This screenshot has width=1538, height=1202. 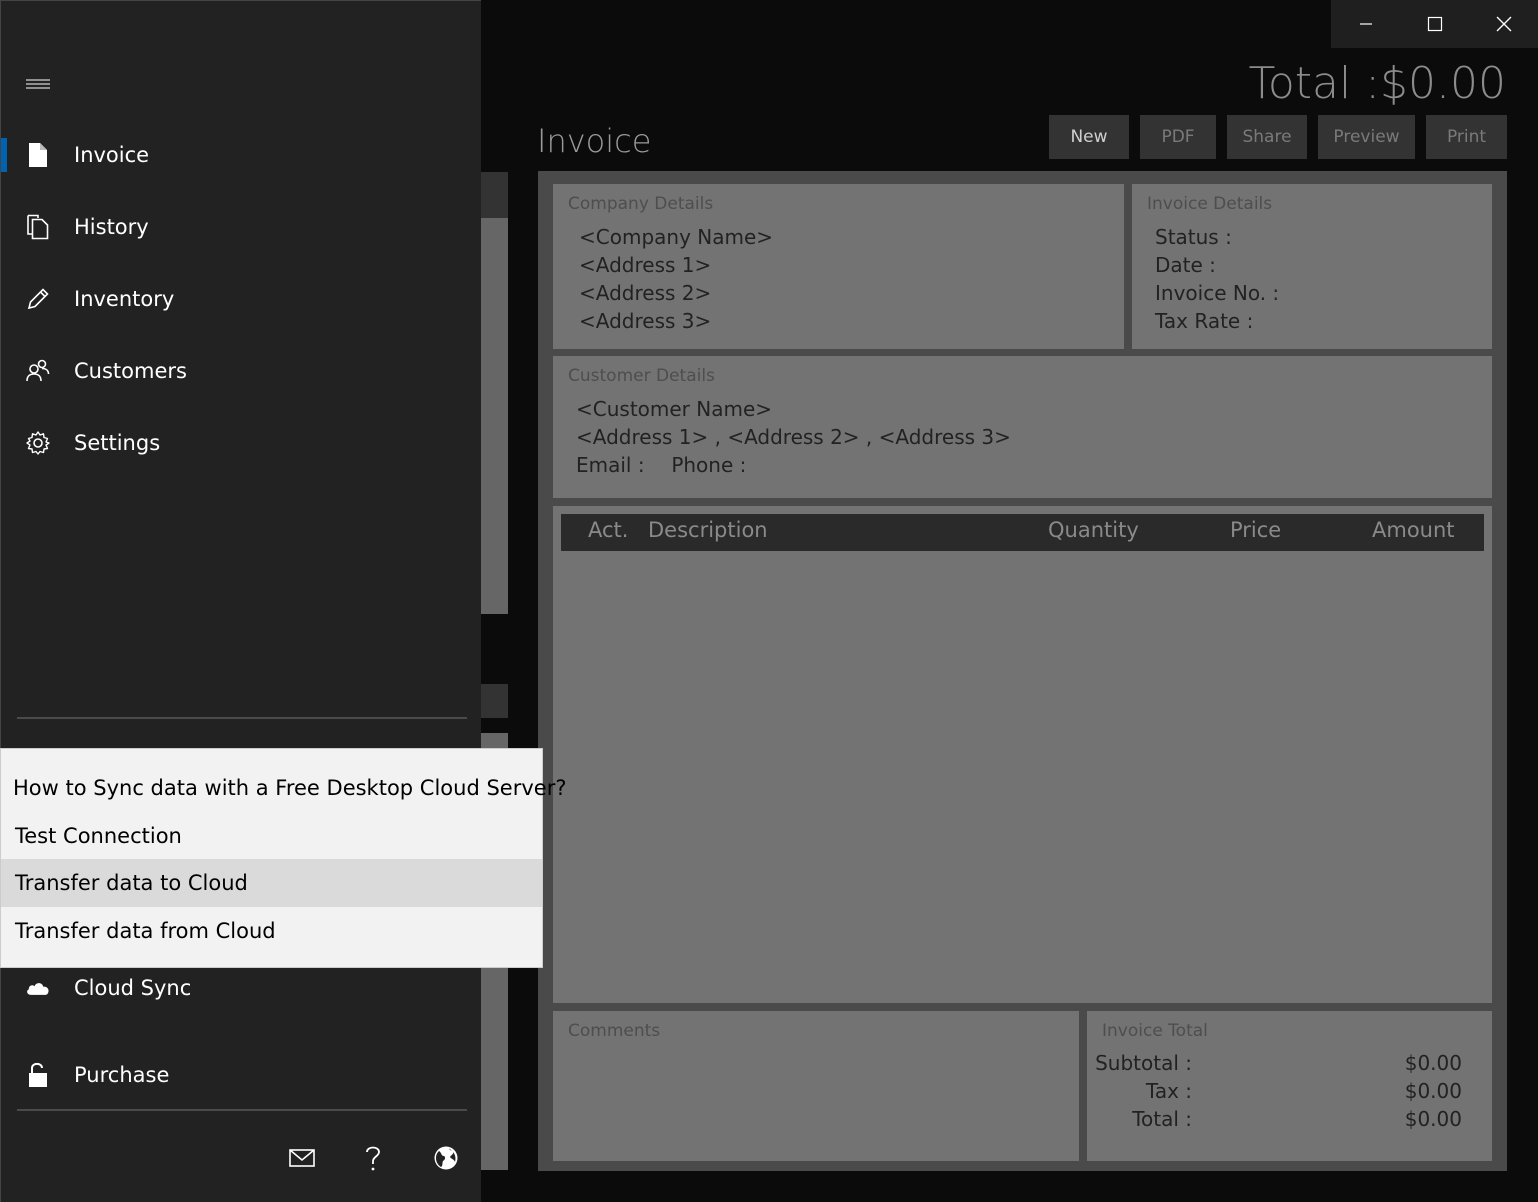 I want to click on people-icon, so click(x=38, y=371).